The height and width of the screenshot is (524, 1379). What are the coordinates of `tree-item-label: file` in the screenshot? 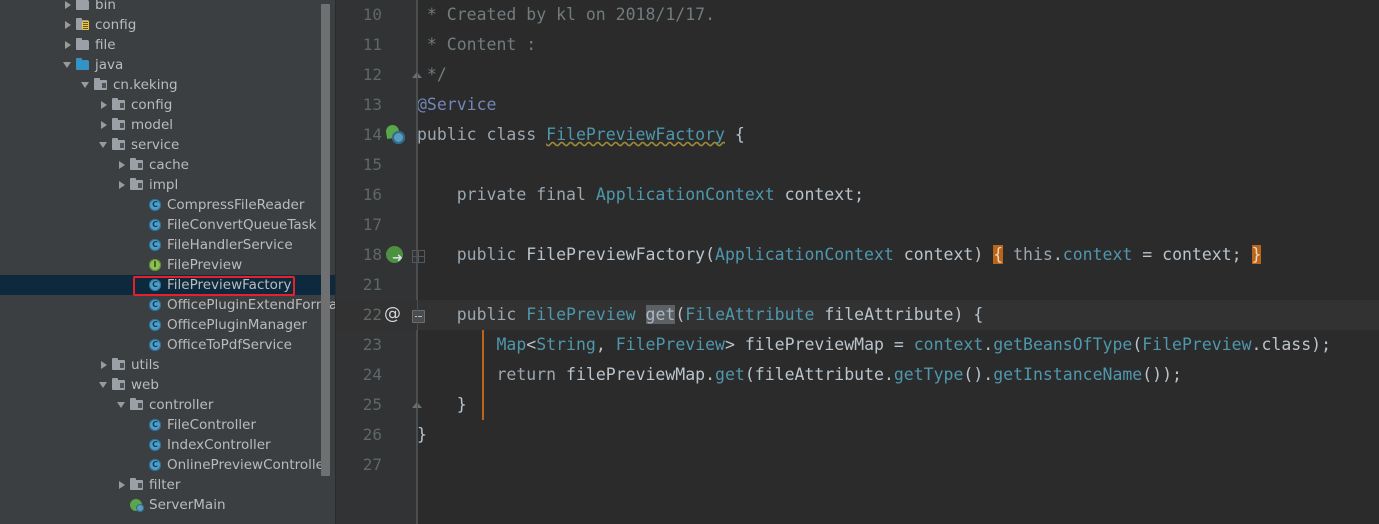 It's located at (105, 45).